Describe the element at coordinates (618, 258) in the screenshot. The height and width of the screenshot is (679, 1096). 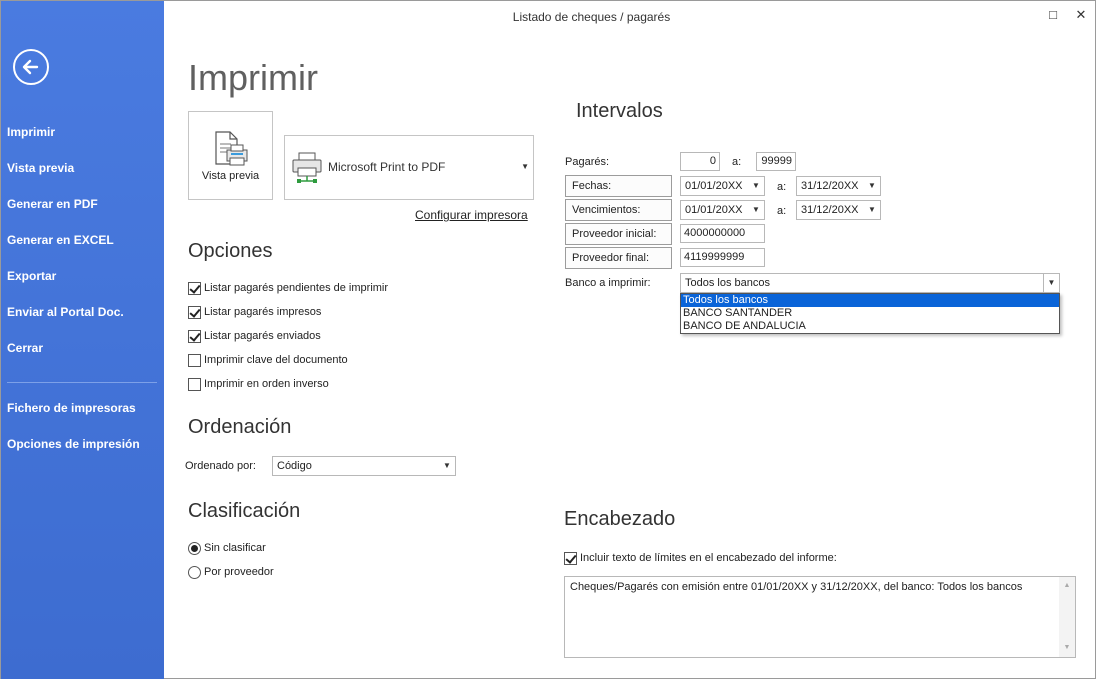
I see `proveedor-final-button: Proveedor final:` at that location.